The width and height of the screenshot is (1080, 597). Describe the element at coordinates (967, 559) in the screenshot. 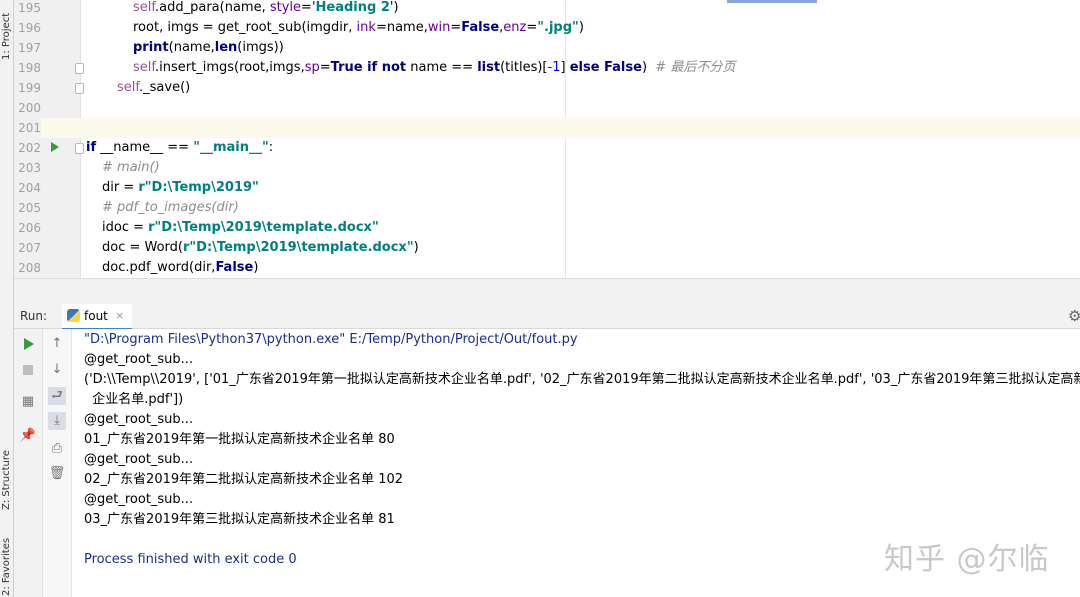

I see `watermark: 知乎 @尔临` at that location.